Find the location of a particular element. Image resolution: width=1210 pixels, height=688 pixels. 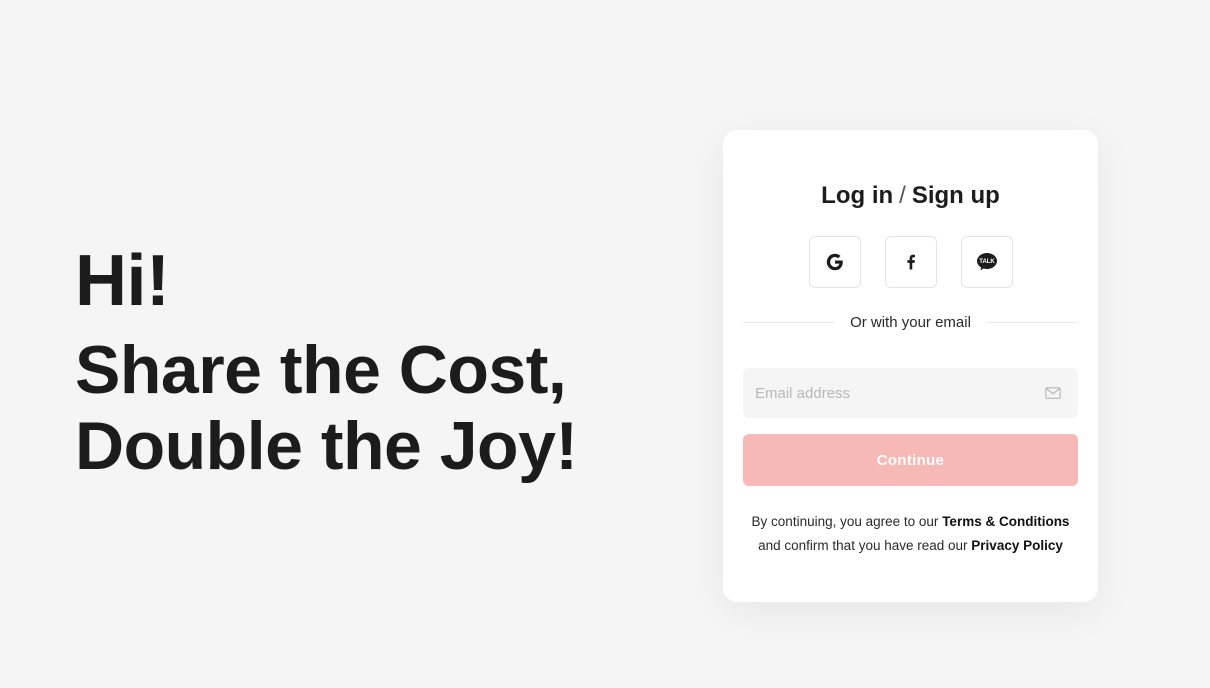

legal-middle: and confirm that you have read our is located at coordinates (863, 545).